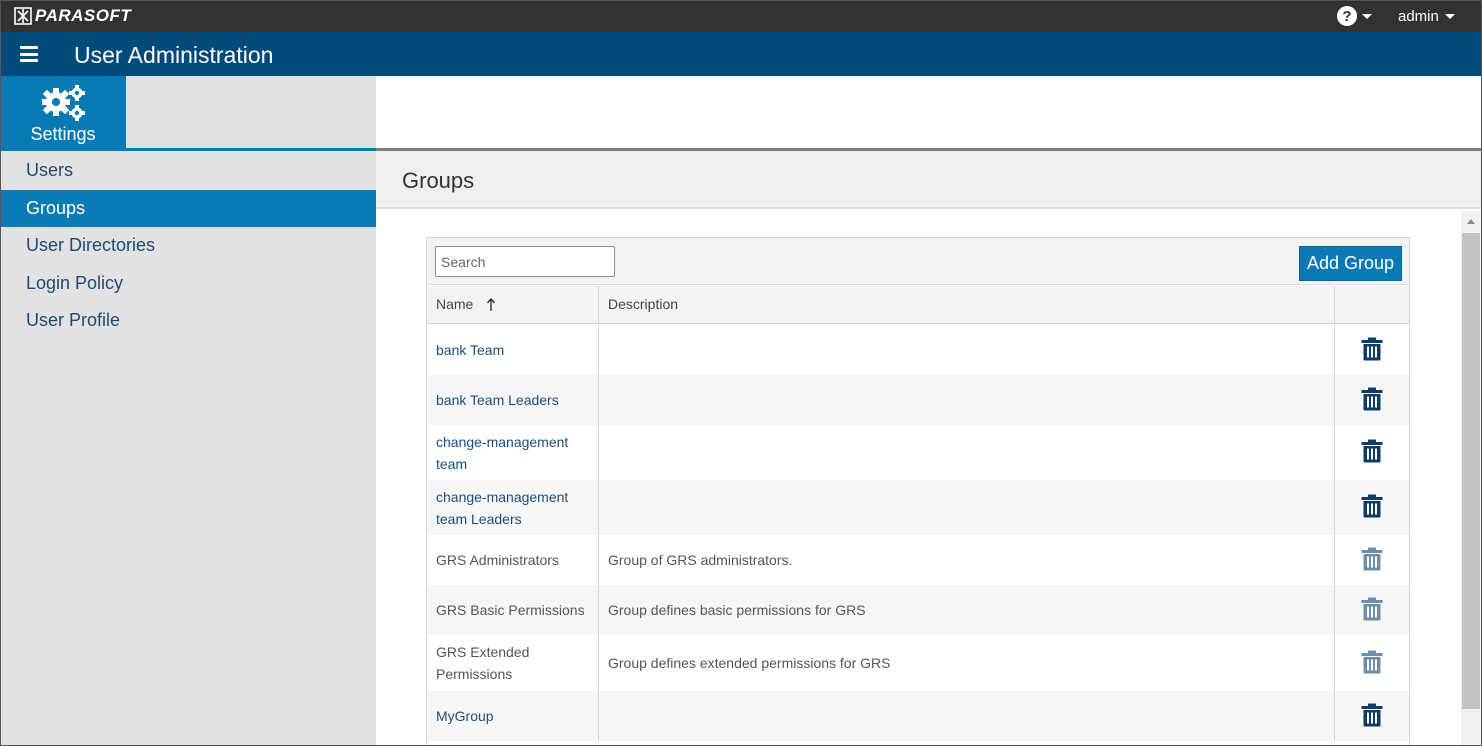  I want to click on group-name-cell: GRS Extended Permissions, so click(513, 663).